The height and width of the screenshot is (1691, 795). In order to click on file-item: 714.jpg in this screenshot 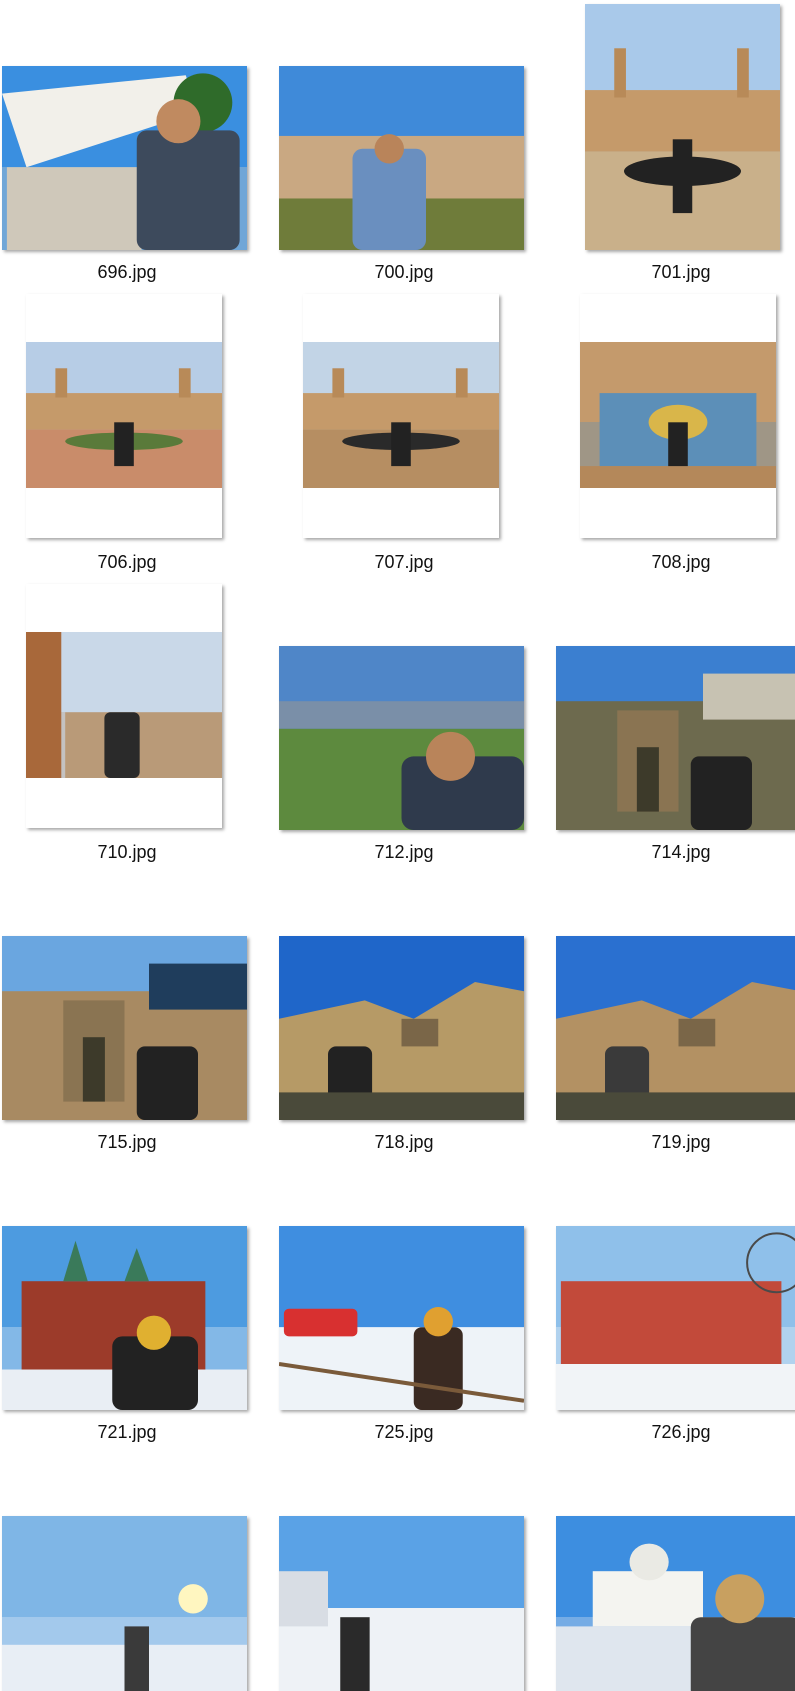, I will do `click(675, 724)`.